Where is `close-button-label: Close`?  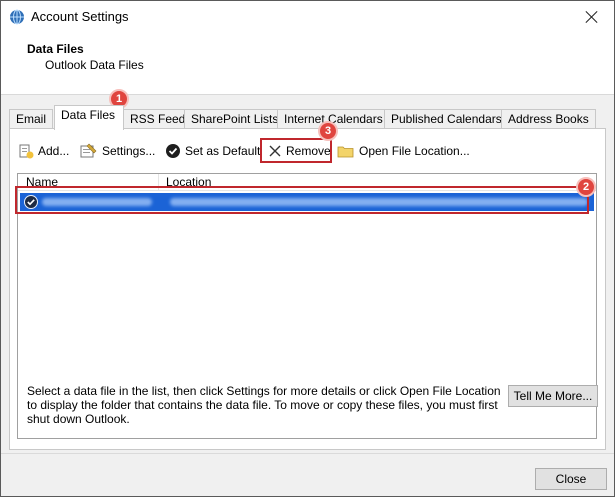
close-button-label: Close is located at coordinates (571, 479).